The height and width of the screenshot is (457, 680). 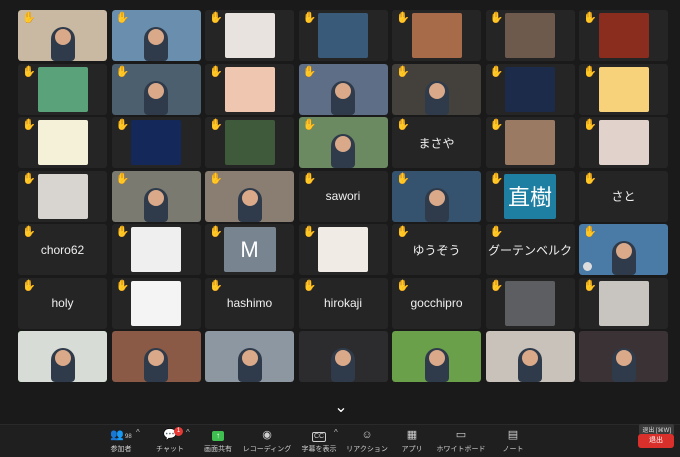 What do you see at coordinates (513, 441) in the screenshot?
I see `notes-button: ▤ ノート` at bounding box center [513, 441].